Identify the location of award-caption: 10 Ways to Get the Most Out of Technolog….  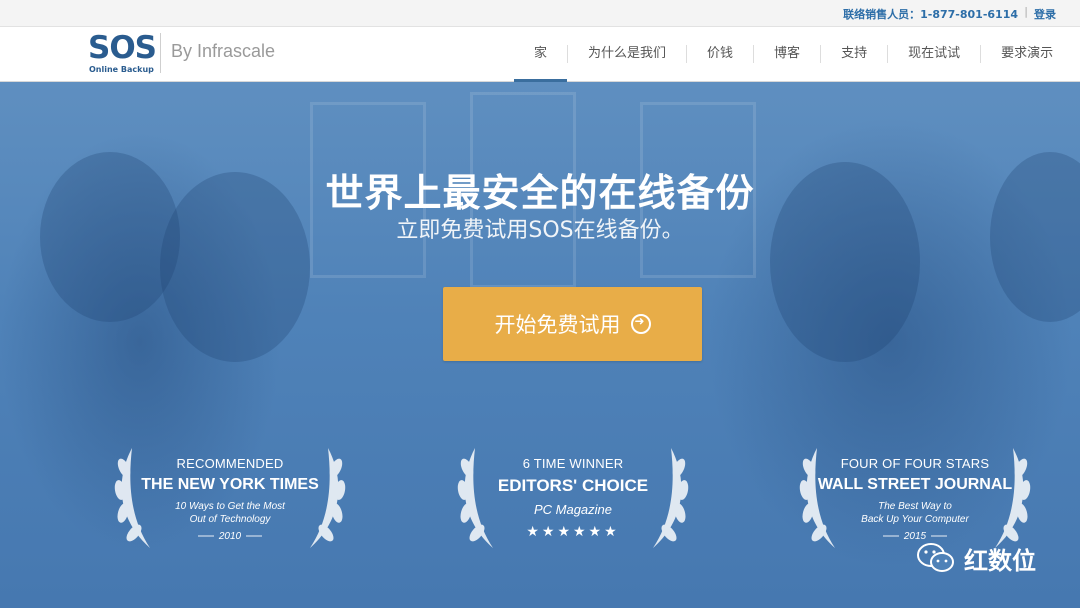
(230, 513).